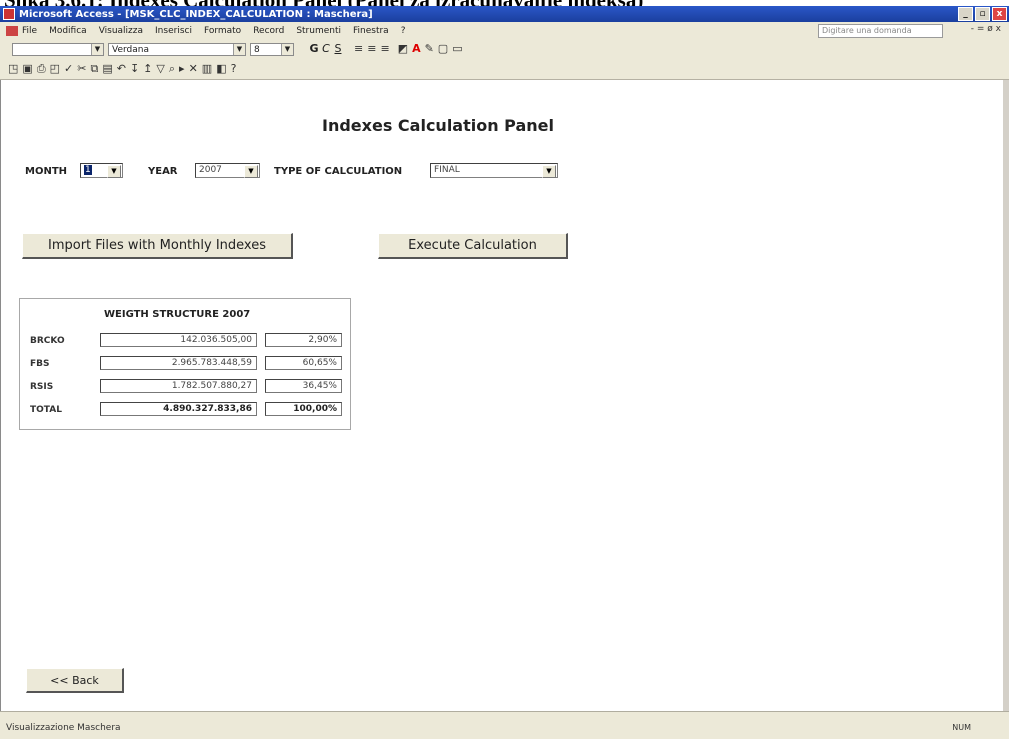 The height and width of the screenshot is (739, 1009). What do you see at coordinates (58, 49) in the screenshot?
I see `object-combo: ▼` at bounding box center [58, 49].